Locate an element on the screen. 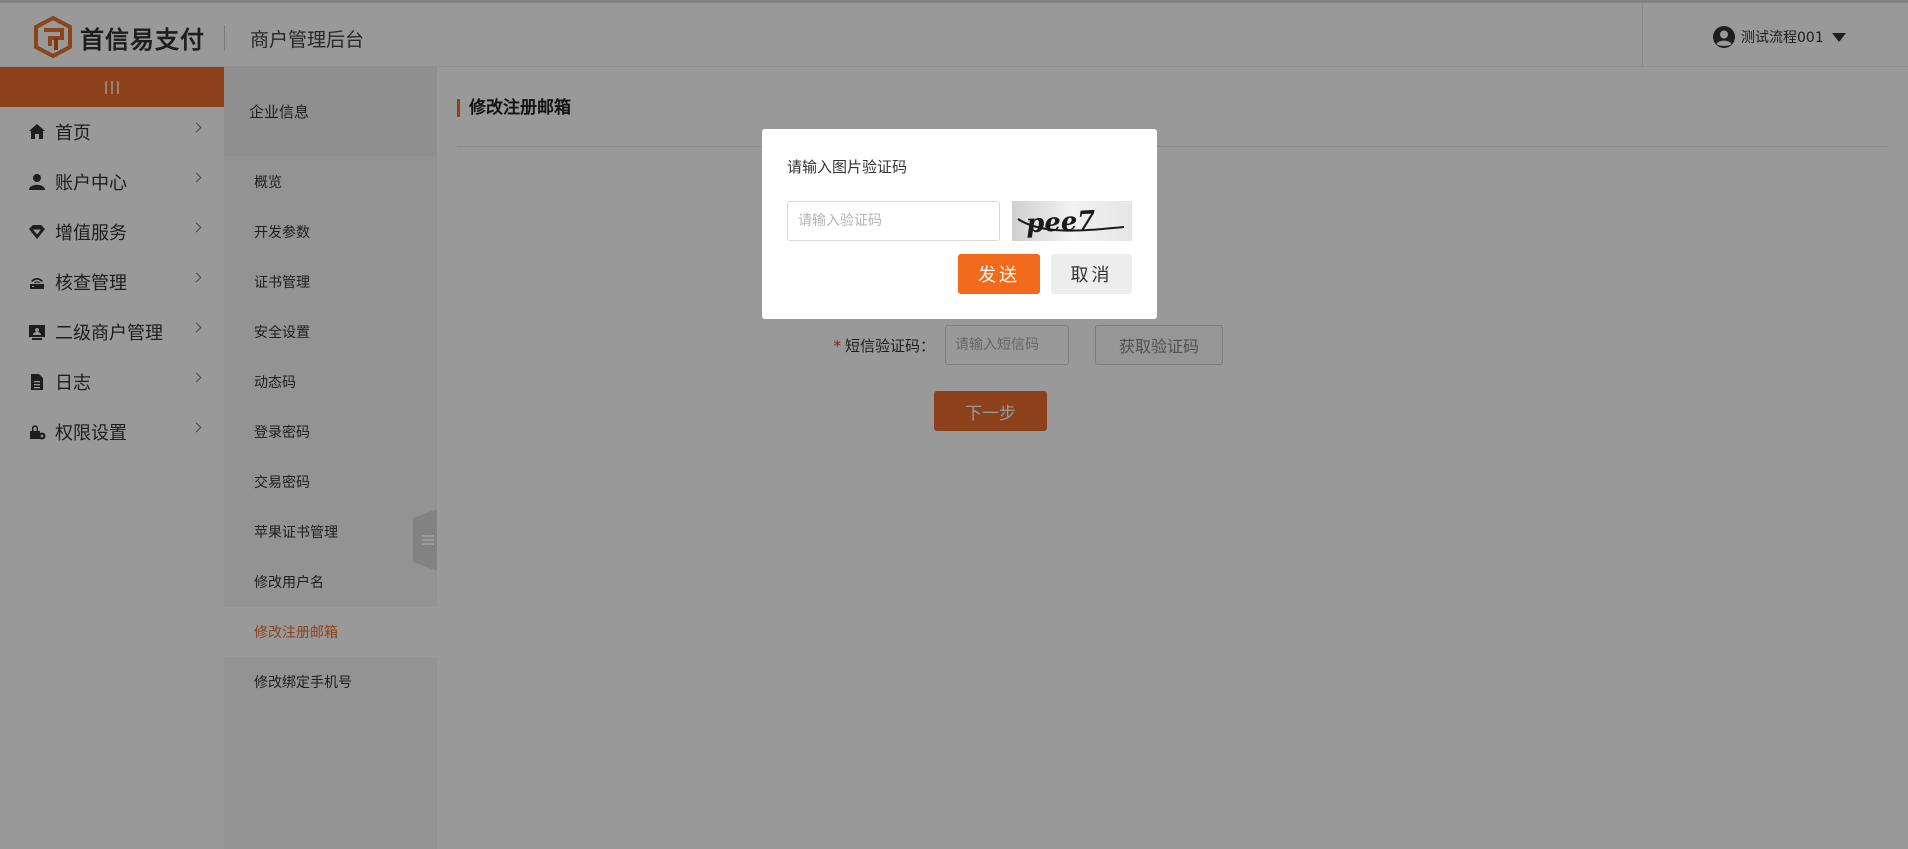  captcha-dialog: 请输入图片验证码 pee7 发送 取消 is located at coordinates (959, 224).